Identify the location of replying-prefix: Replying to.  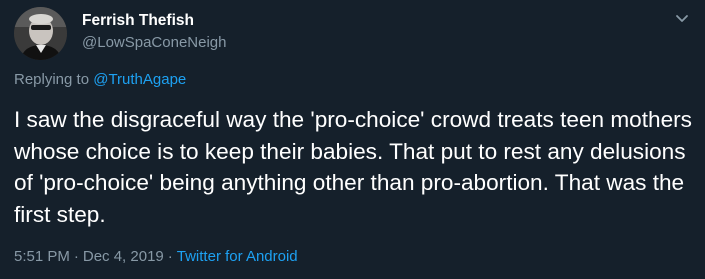
(54, 79).